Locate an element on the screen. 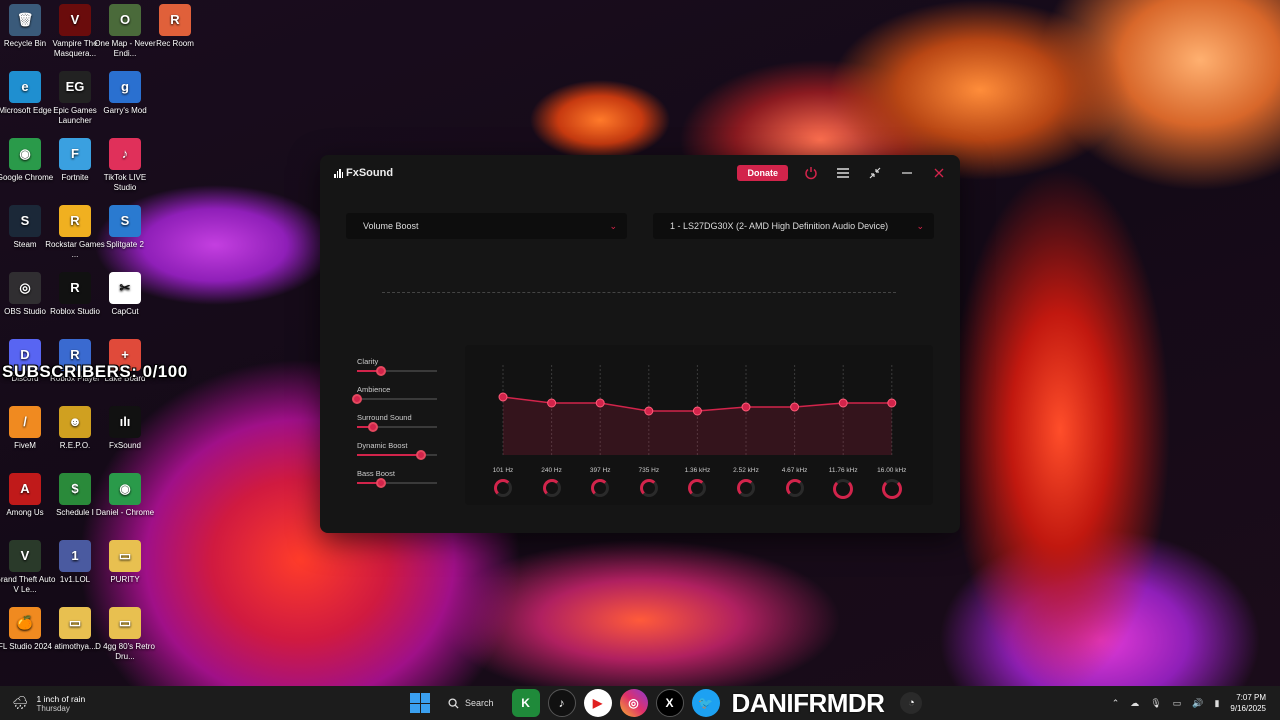 The height and width of the screenshot is (720, 1280). band-frequency-label: 101 Hz is located at coordinates (503, 470).